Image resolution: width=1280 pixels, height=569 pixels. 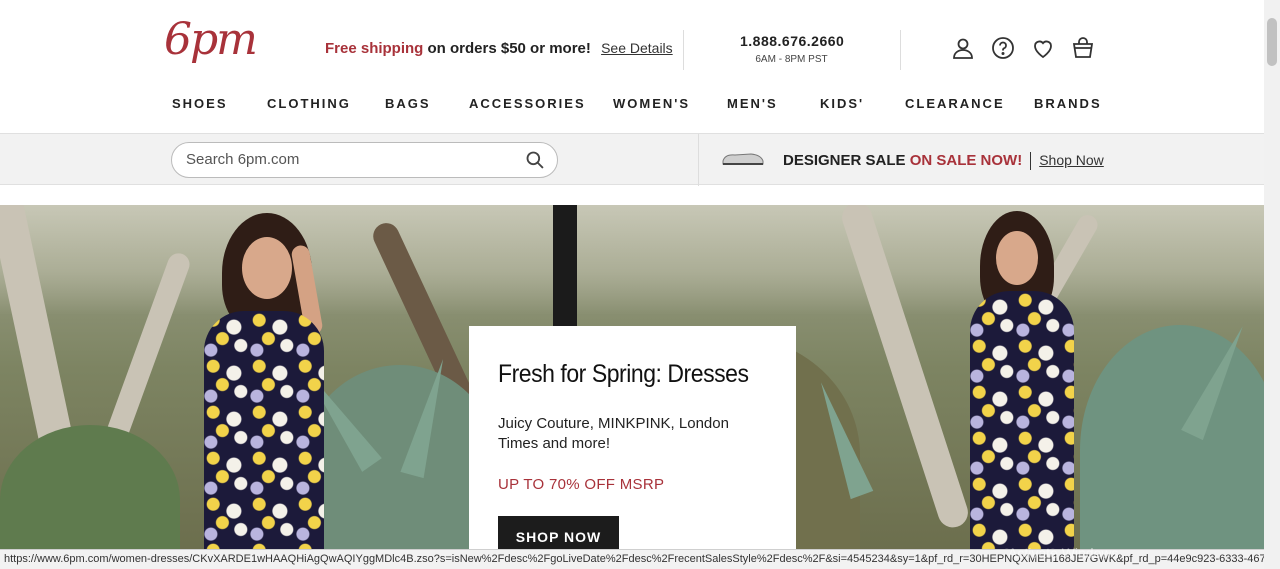 I want to click on phone-number: 1.888.676.2660, so click(x=792, y=41).